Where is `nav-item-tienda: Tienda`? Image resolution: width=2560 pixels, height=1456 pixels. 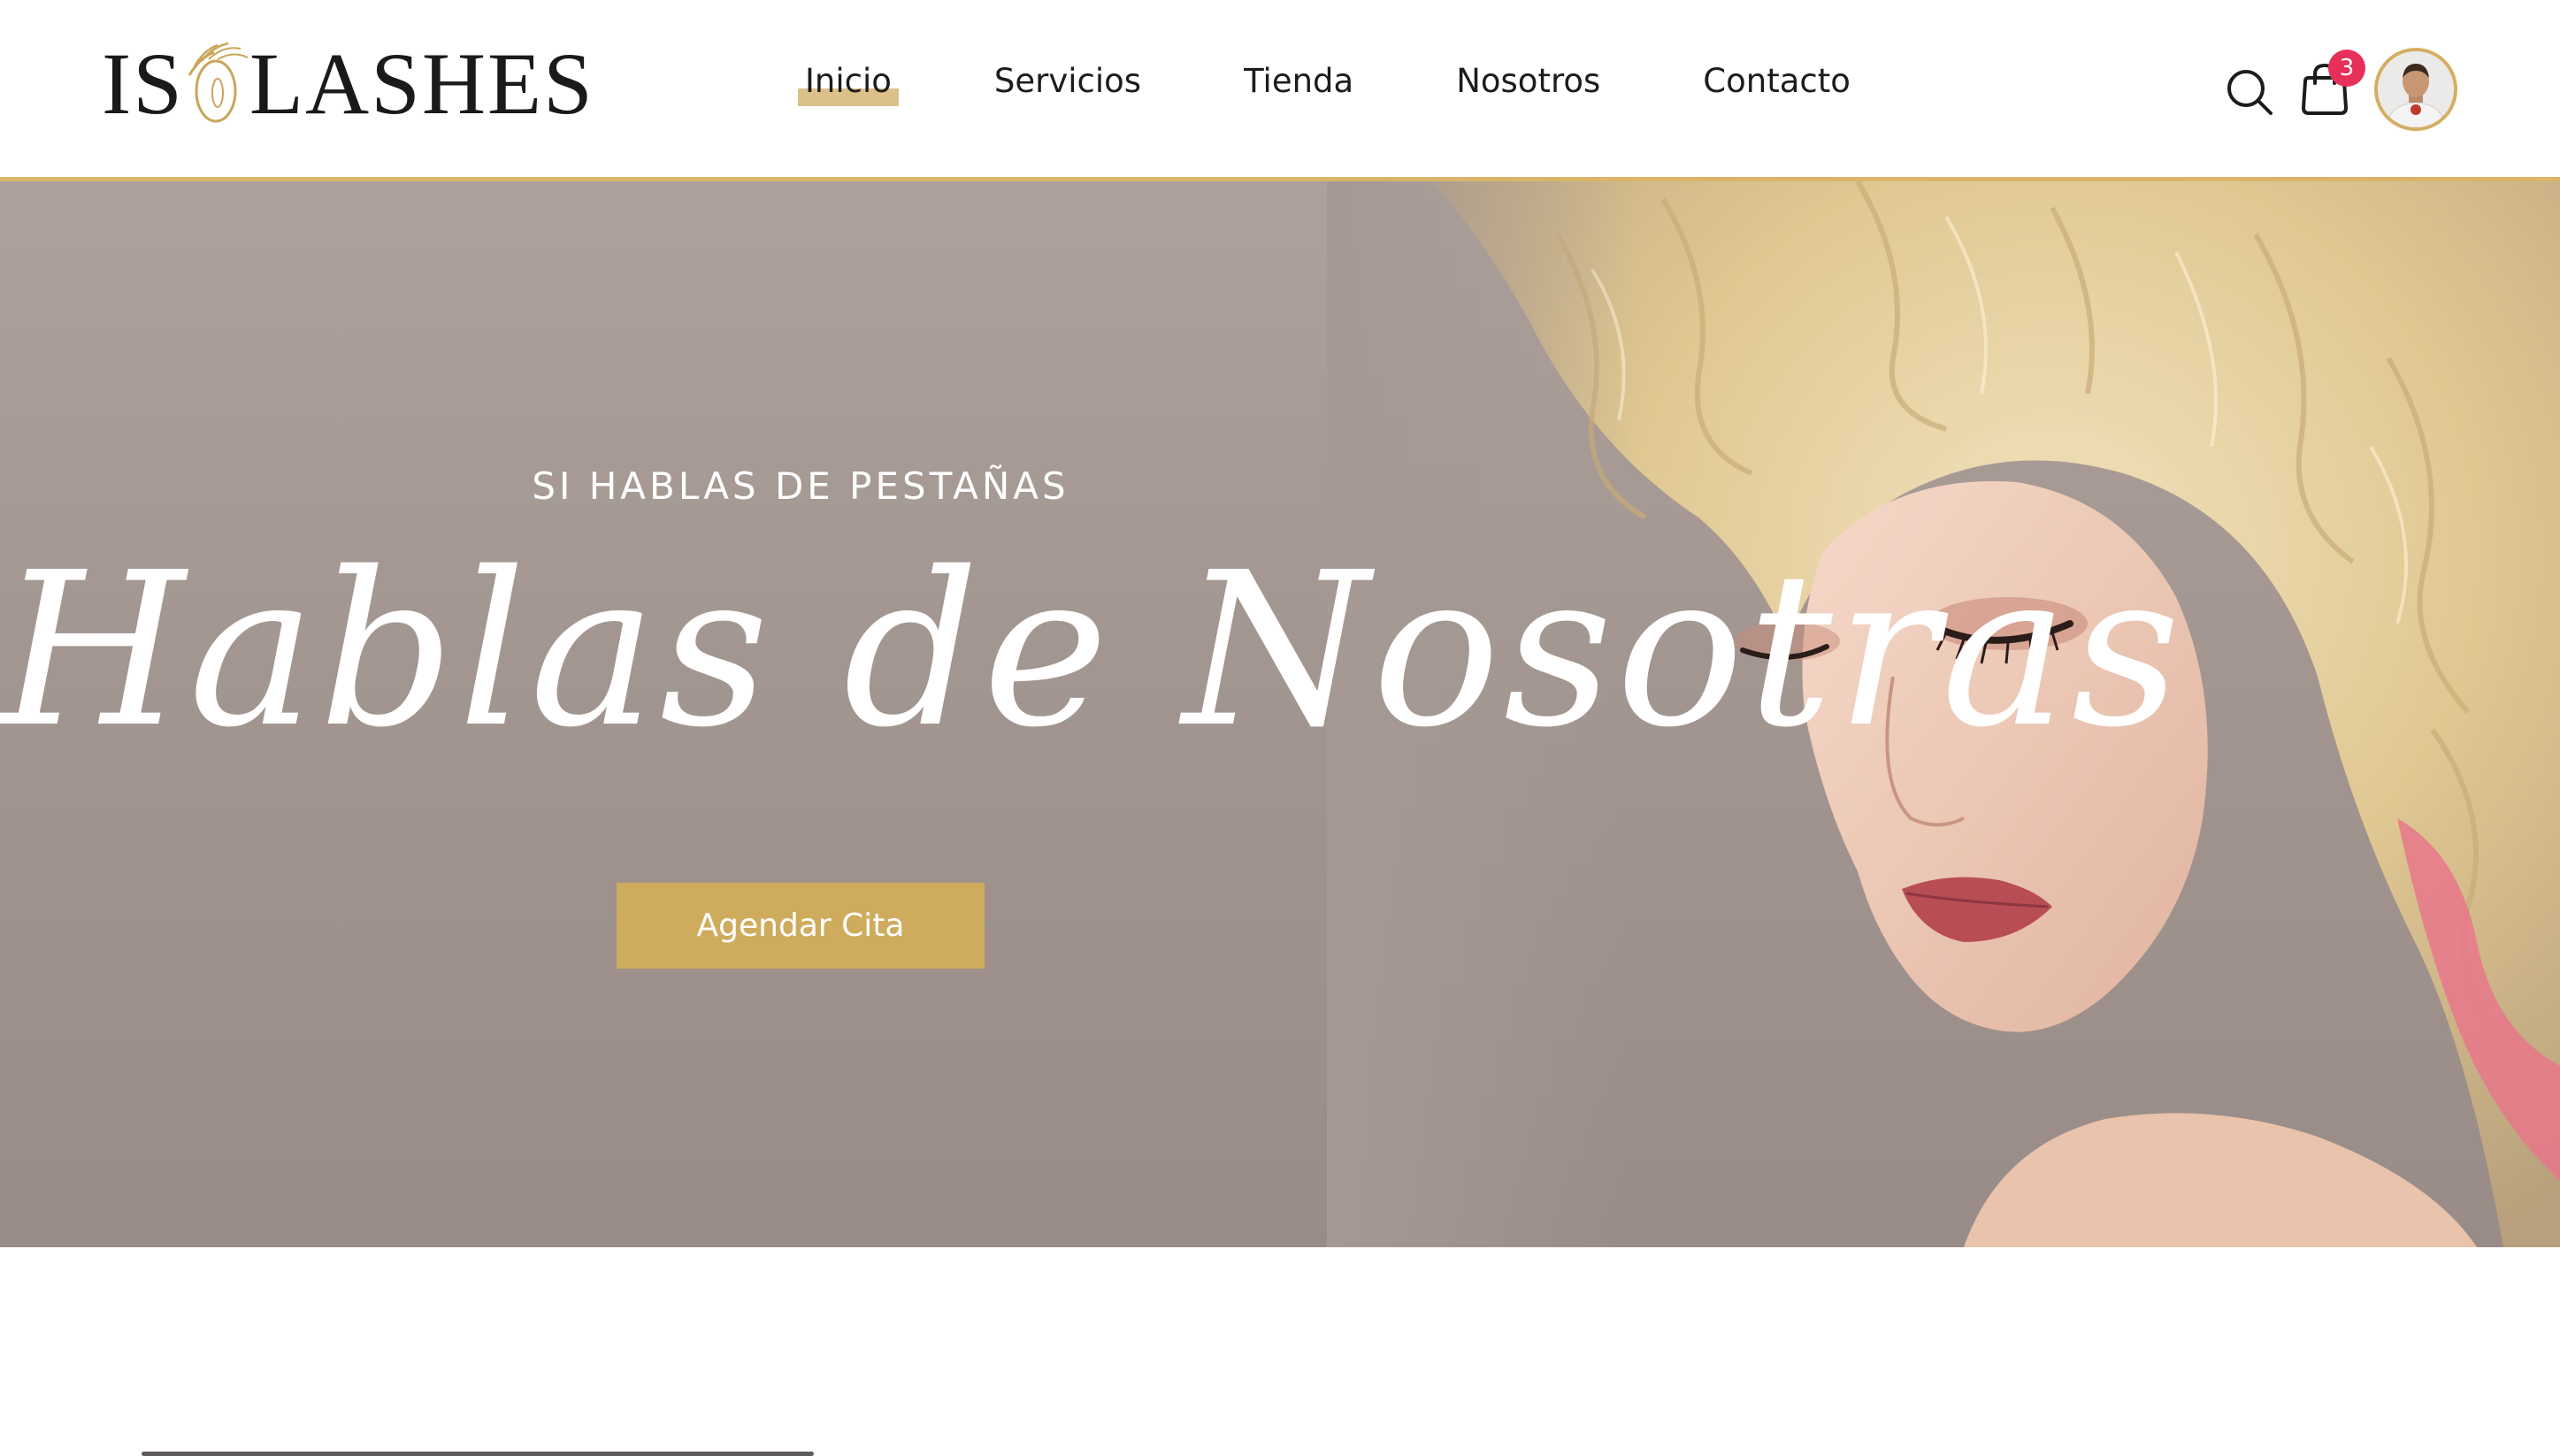
nav-item-tienda: Tienda is located at coordinates (1298, 81).